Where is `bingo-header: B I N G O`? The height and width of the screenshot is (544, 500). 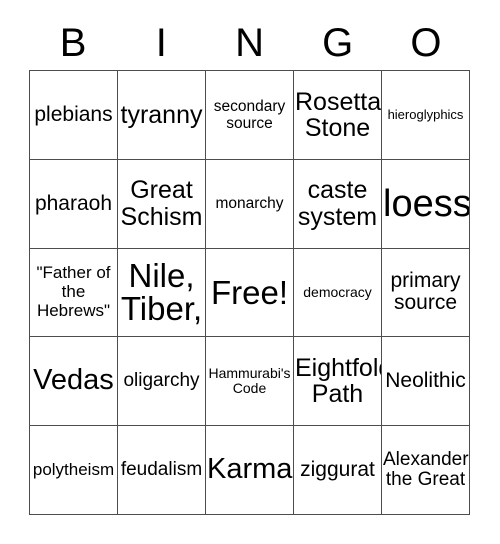 bingo-header: B I N G O is located at coordinates (249, 43).